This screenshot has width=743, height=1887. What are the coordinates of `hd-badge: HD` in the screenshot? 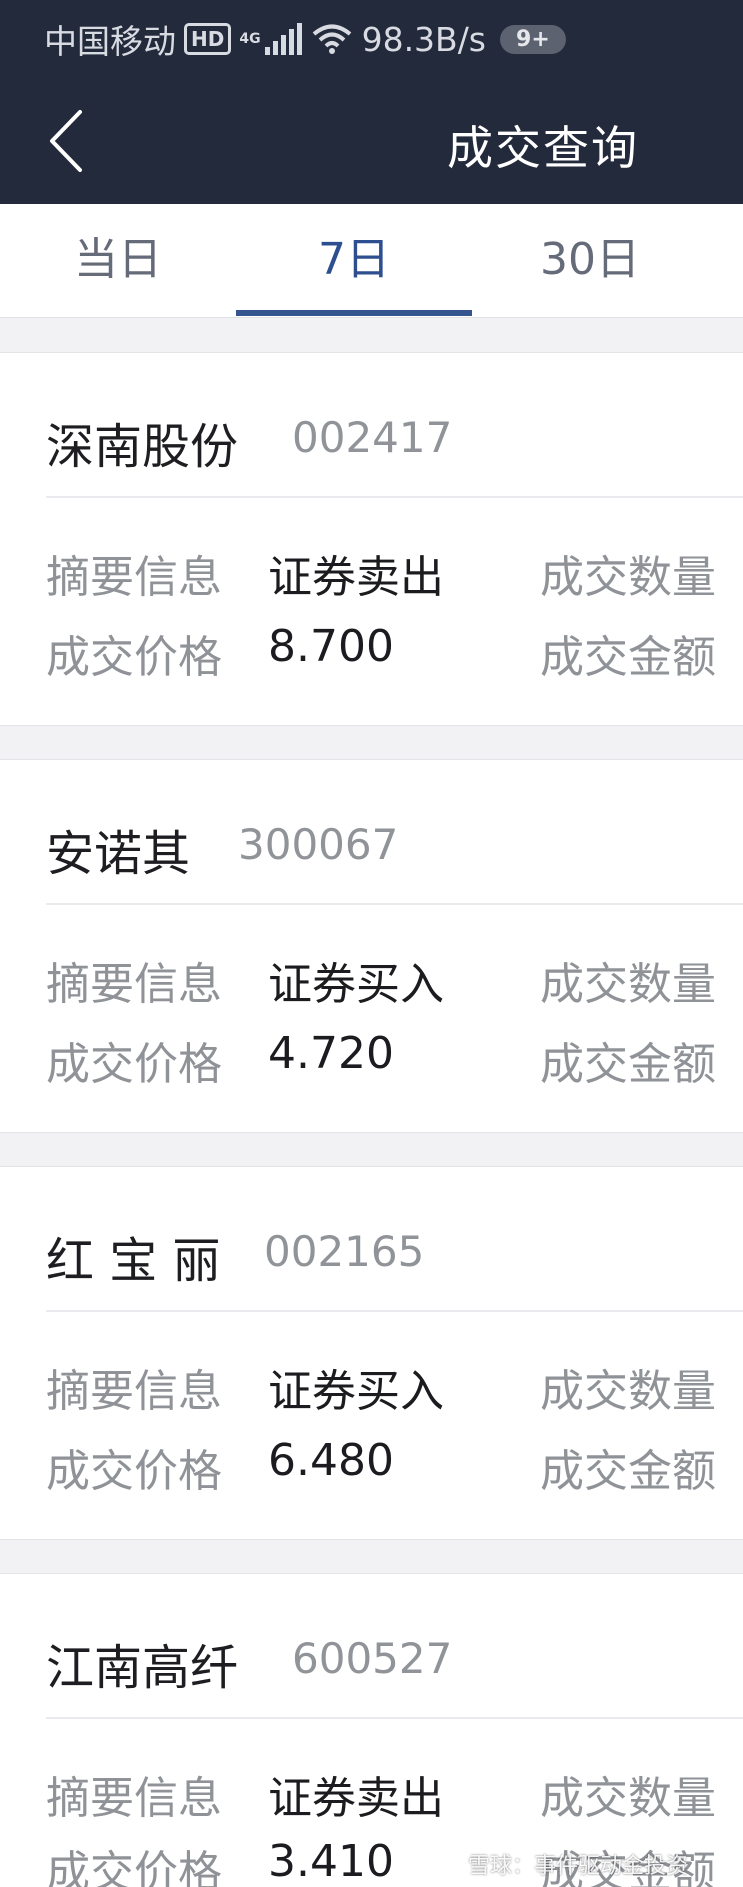 It's located at (208, 39).